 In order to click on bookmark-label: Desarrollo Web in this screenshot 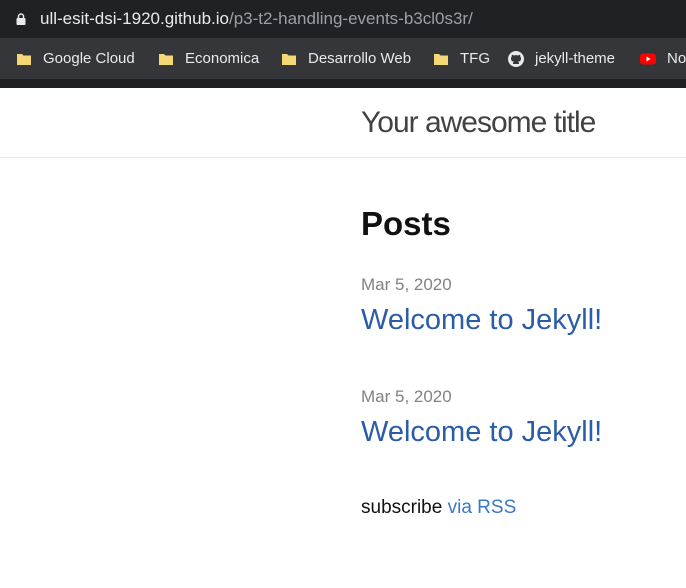, I will do `click(360, 58)`.